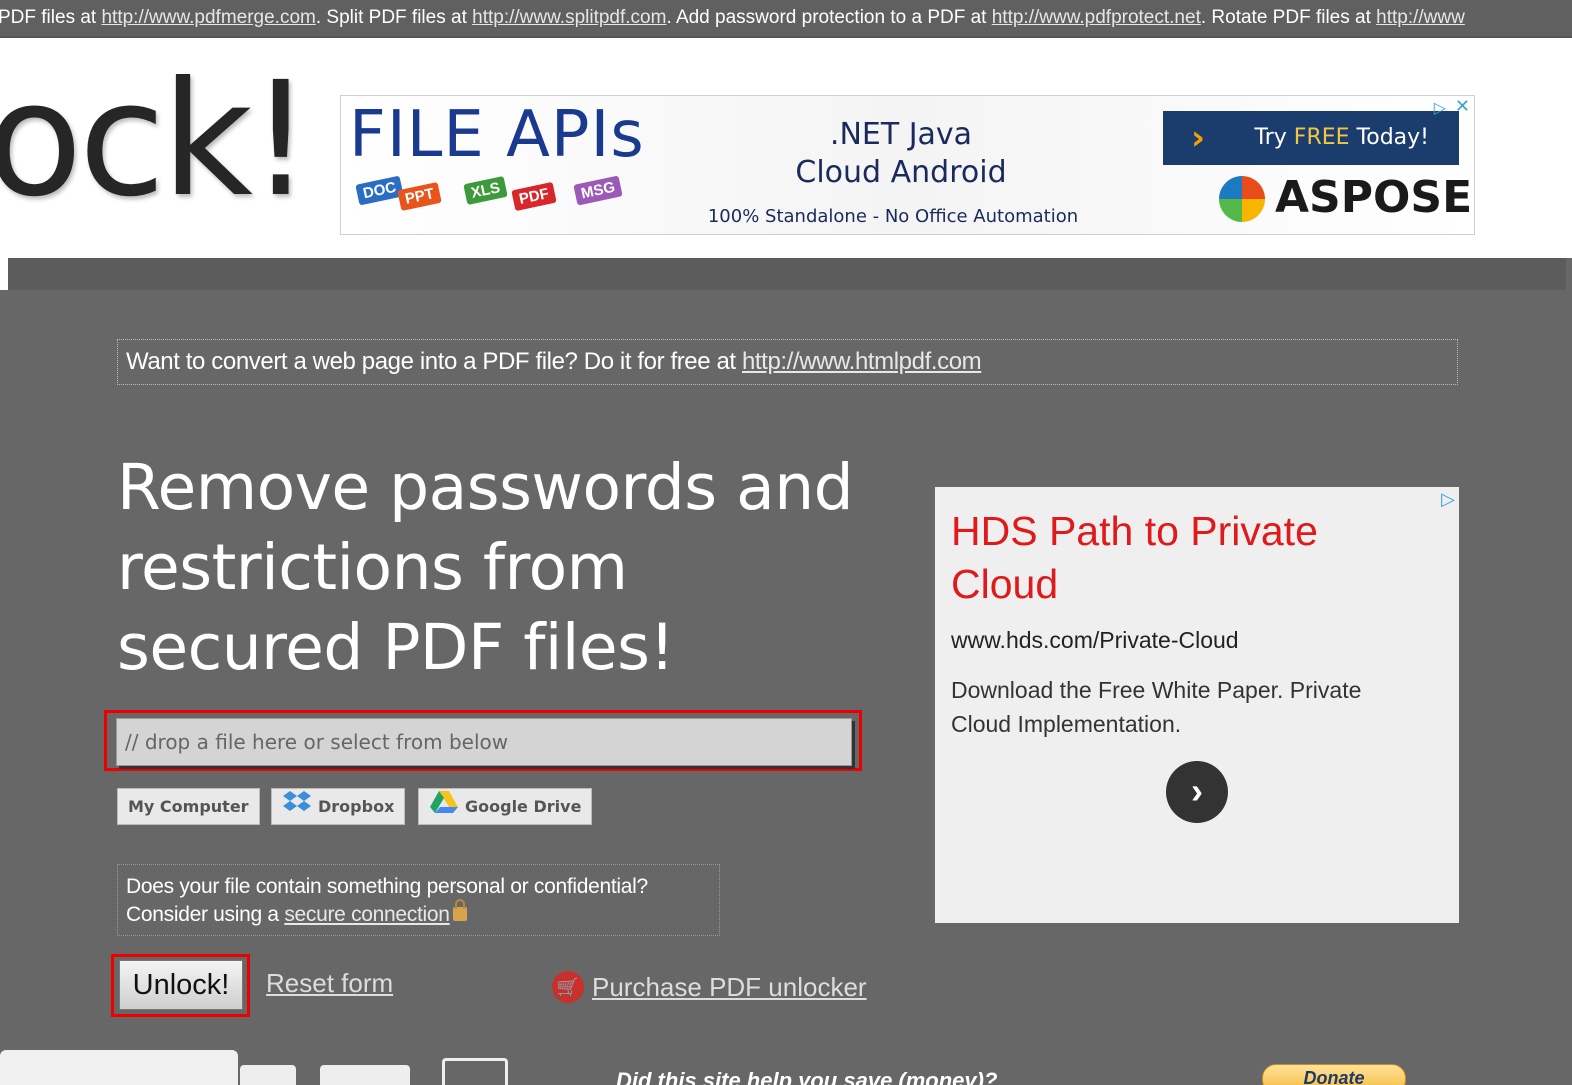  Describe the element at coordinates (380, 190) in the screenshot. I see `ad-tag: DOC` at that location.